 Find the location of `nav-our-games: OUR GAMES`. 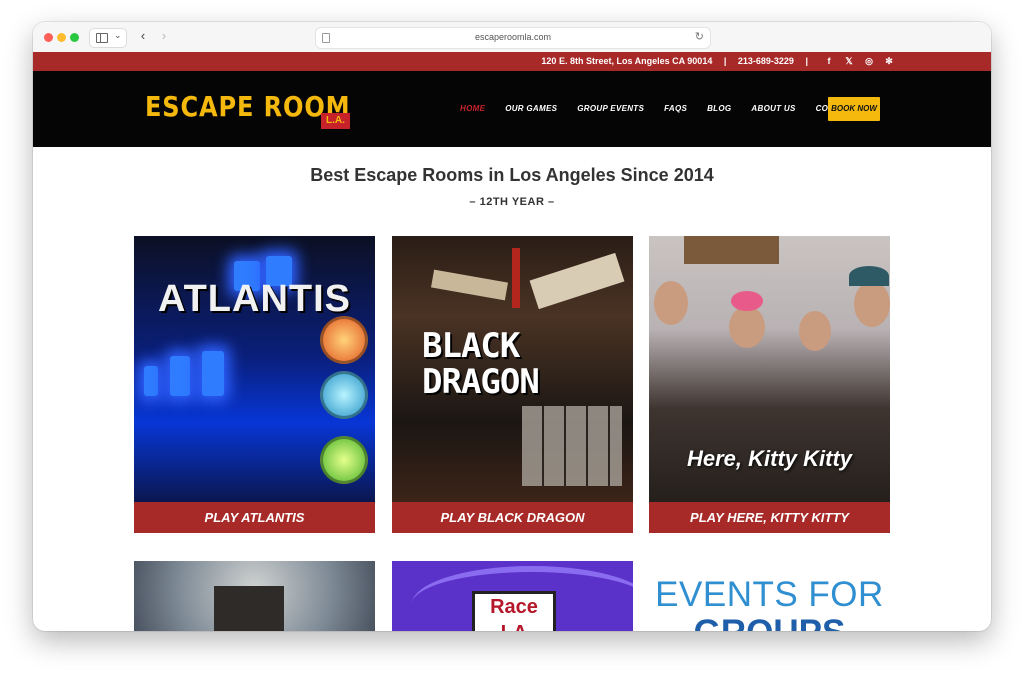

nav-our-games: OUR GAMES is located at coordinates (531, 108).